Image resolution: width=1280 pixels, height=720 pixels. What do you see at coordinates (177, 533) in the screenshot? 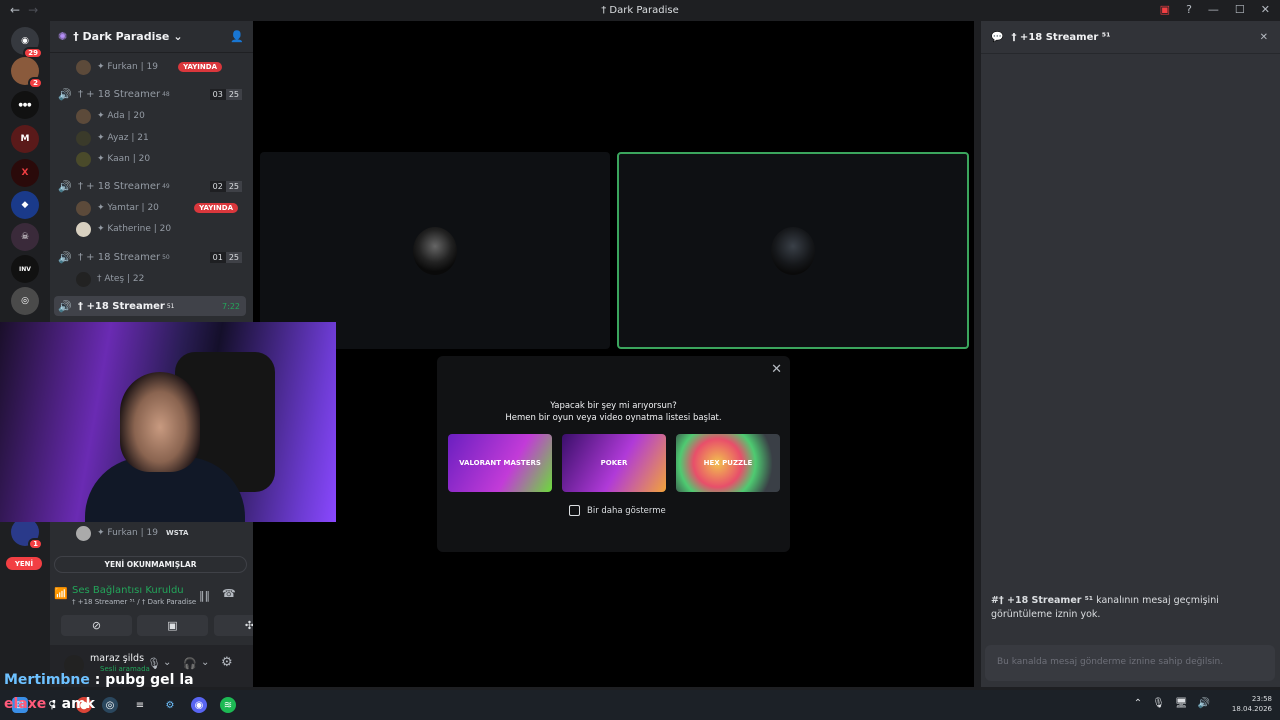
I see `user-tag: WSTA` at bounding box center [177, 533].